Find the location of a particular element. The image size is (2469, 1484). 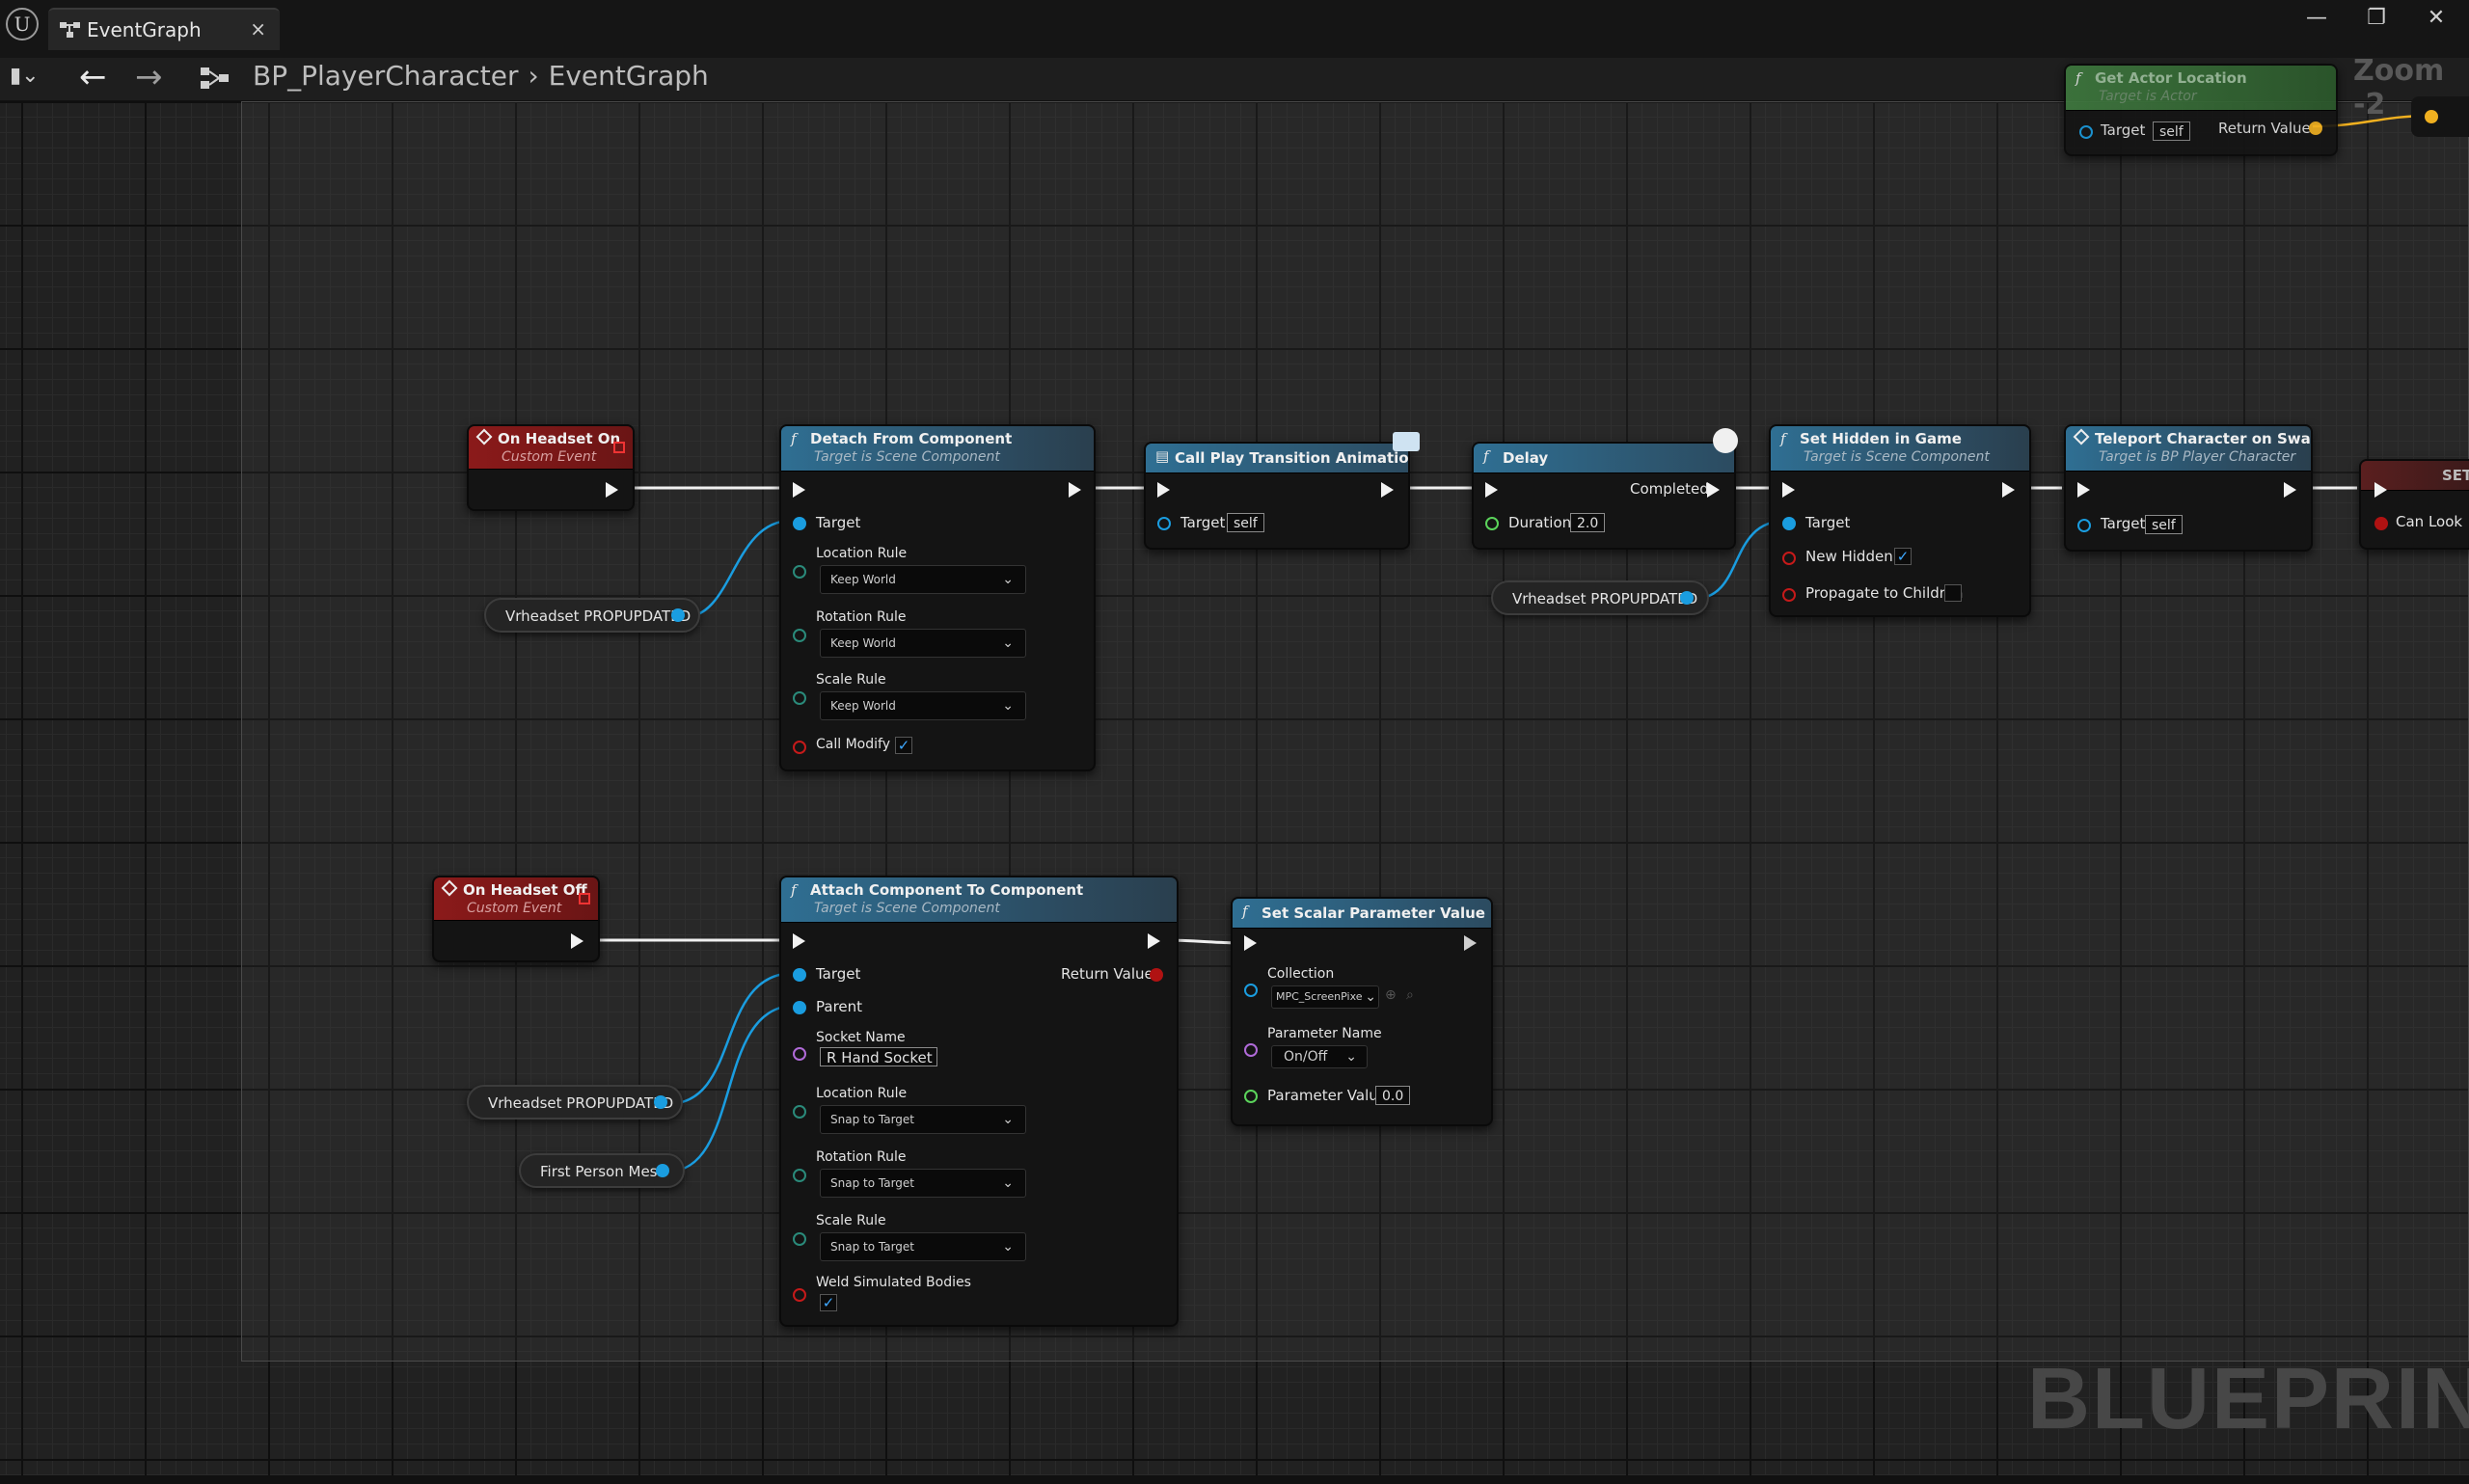

unreal-logo-icon: U is located at coordinates (23, 24).